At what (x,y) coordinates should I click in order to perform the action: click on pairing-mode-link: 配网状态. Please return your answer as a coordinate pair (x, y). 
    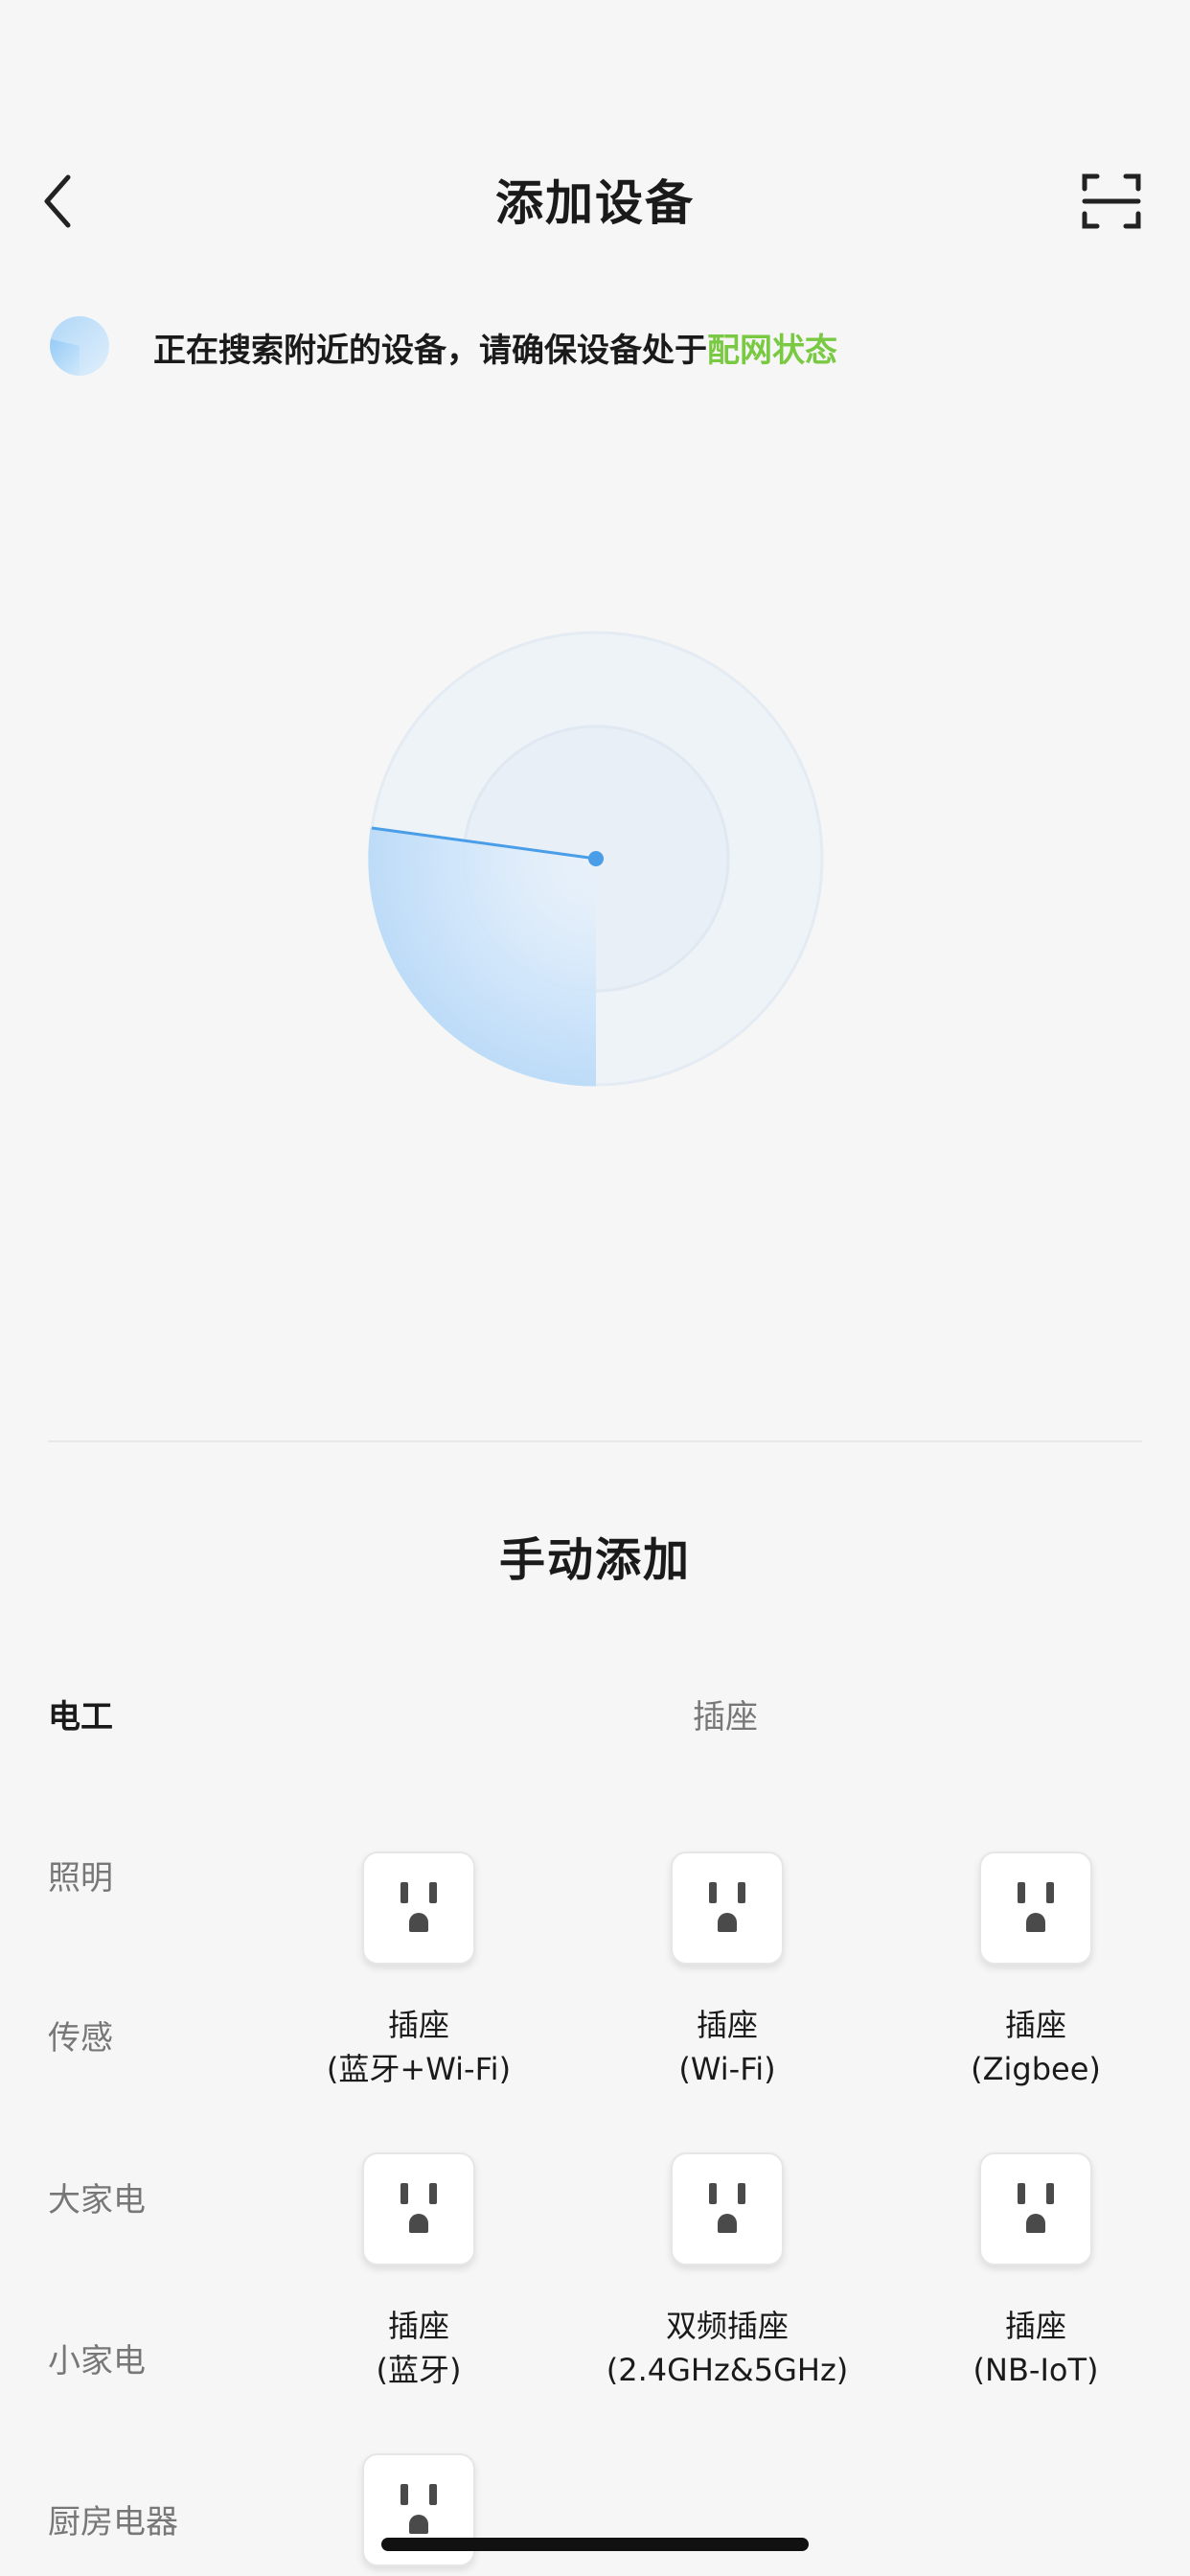
    Looking at the image, I should click on (772, 351).